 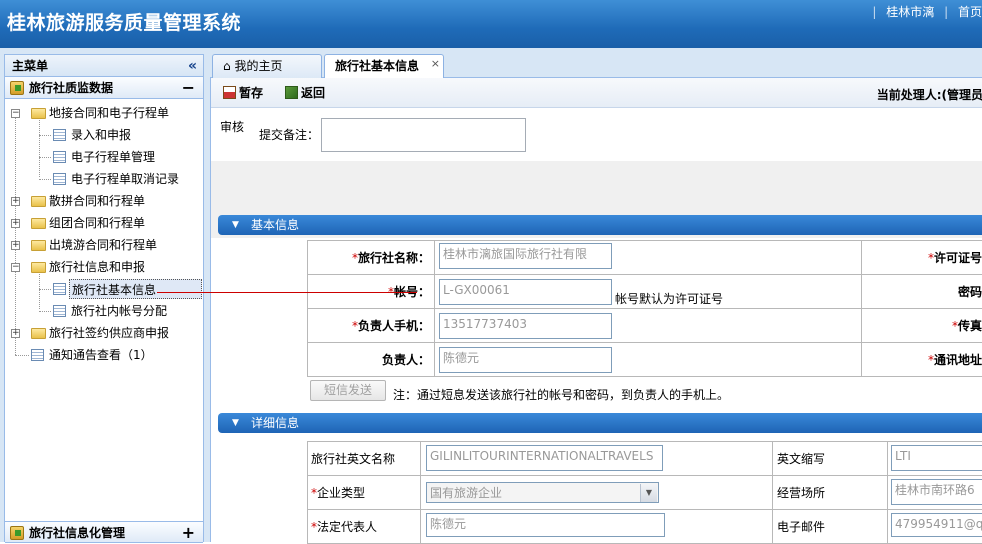 What do you see at coordinates (188, 88) in the screenshot?
I see `collapse-group-icon: −` at bounding box center [188, 88].